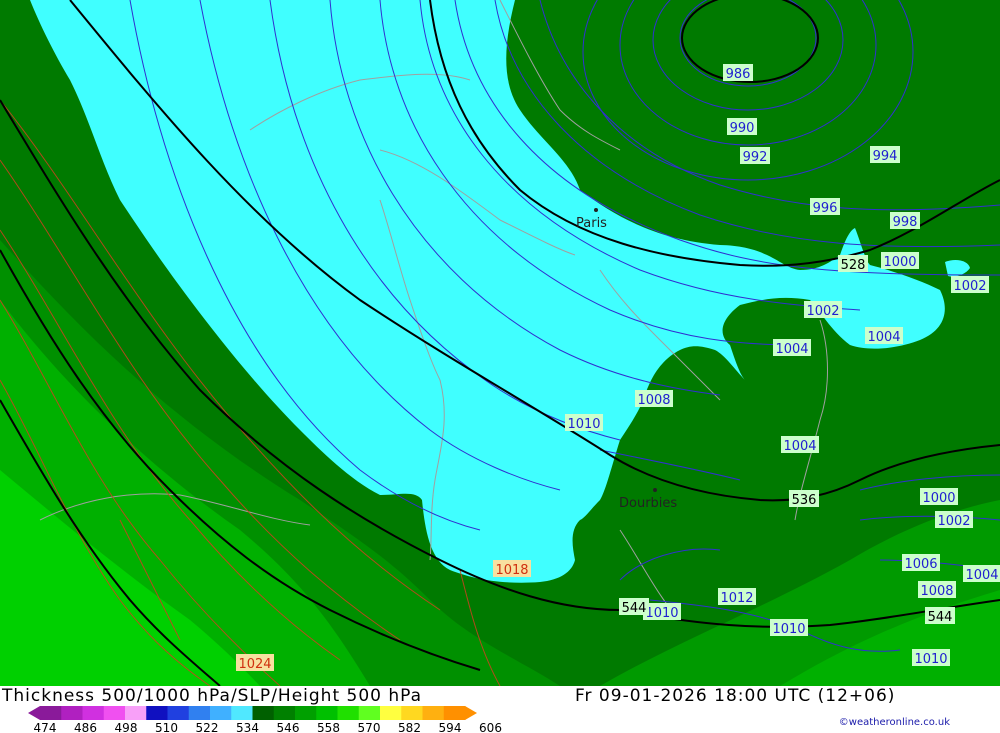 The width and height of the screenshot is (1000, 733). Describe the element at coordinates (735, 696) in the screenshot. I see `valid-time: Fr 09-01-2026 18:00 UTC (12+06)` at that location.